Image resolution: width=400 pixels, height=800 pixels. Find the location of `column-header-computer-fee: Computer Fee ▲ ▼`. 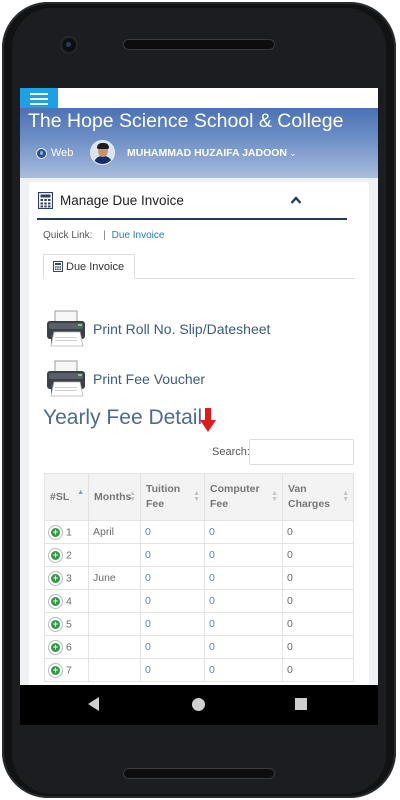

column-header-computer-fee: Computer Fee ▲ ▼ is located at coordinates (243, 497).